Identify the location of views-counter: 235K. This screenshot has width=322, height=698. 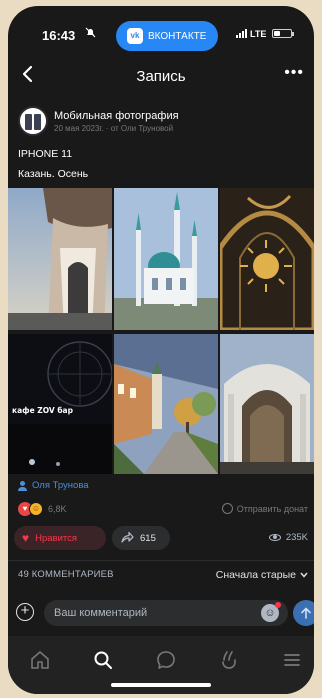
(288, 537).